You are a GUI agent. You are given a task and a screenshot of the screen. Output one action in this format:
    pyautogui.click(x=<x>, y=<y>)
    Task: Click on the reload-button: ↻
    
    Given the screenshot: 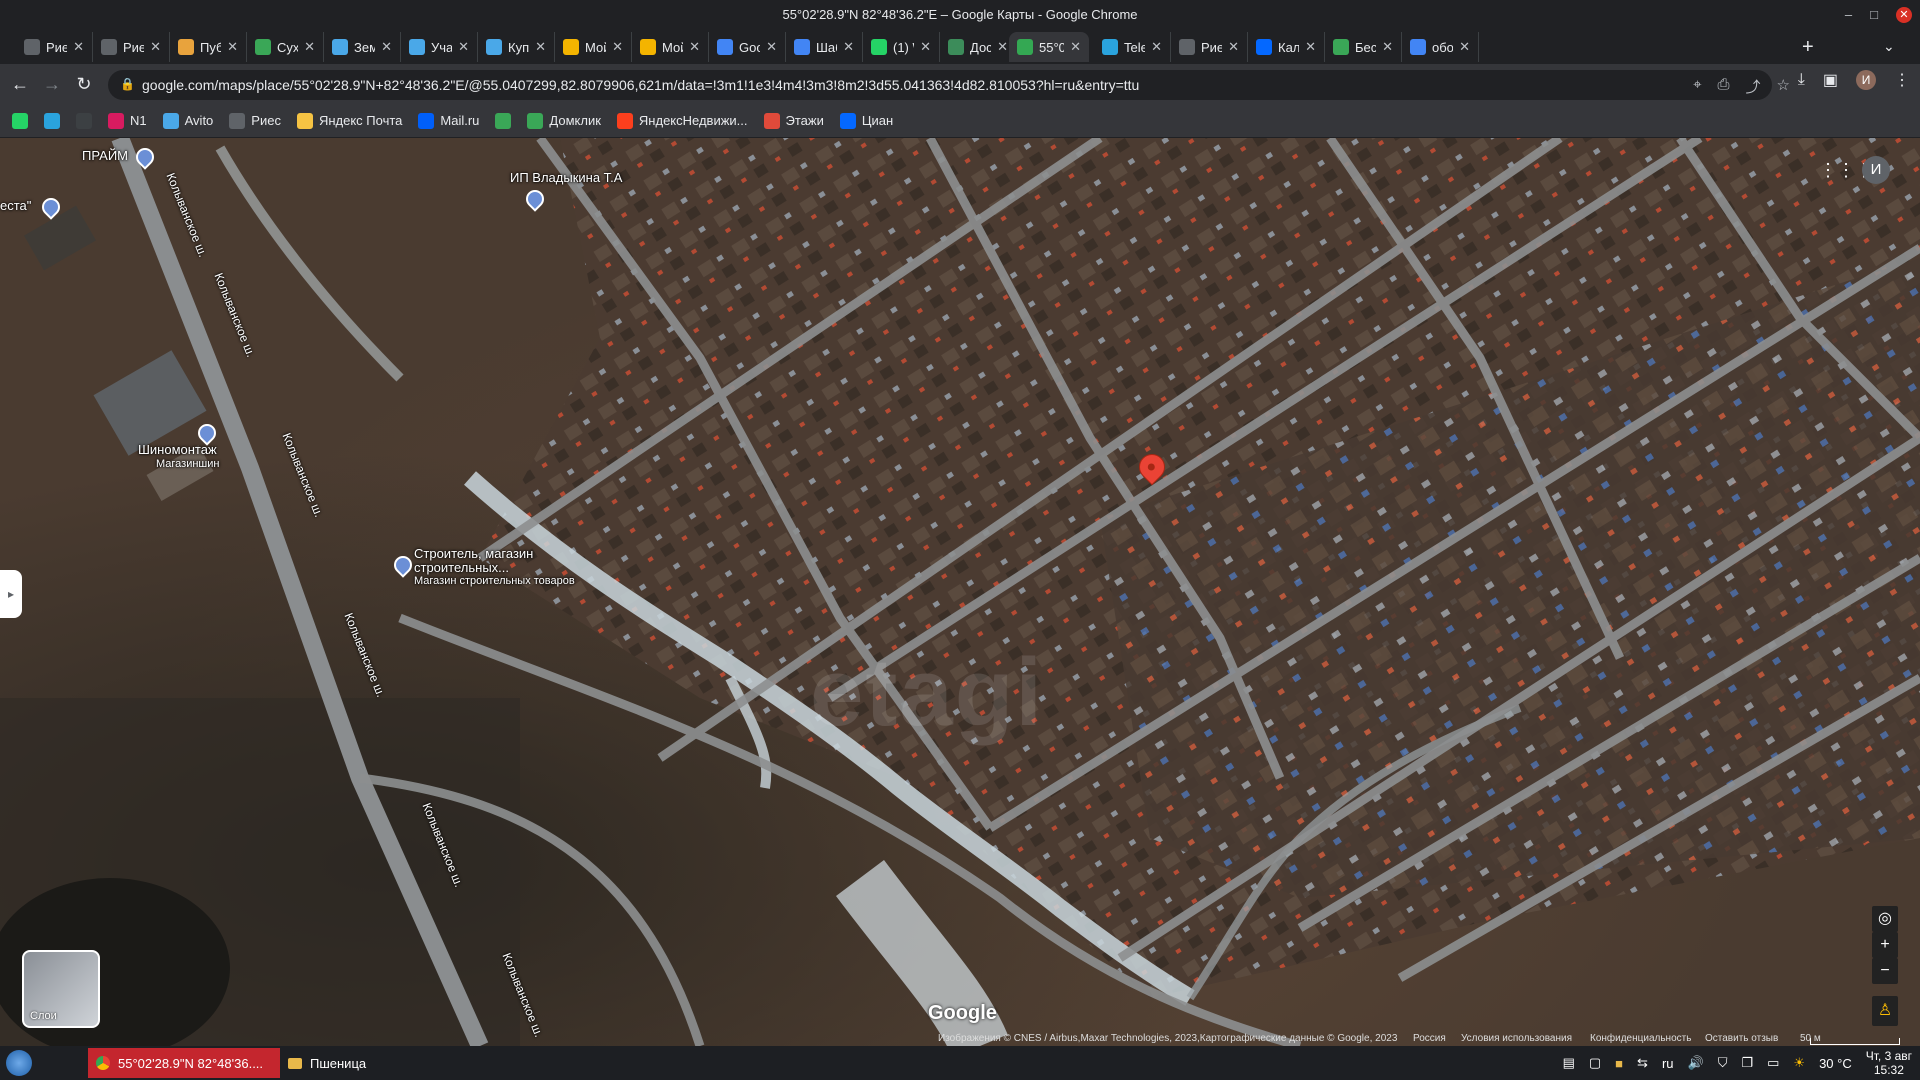 What is the action you would take?
    pyautogui.click(x=84, y=84)
    